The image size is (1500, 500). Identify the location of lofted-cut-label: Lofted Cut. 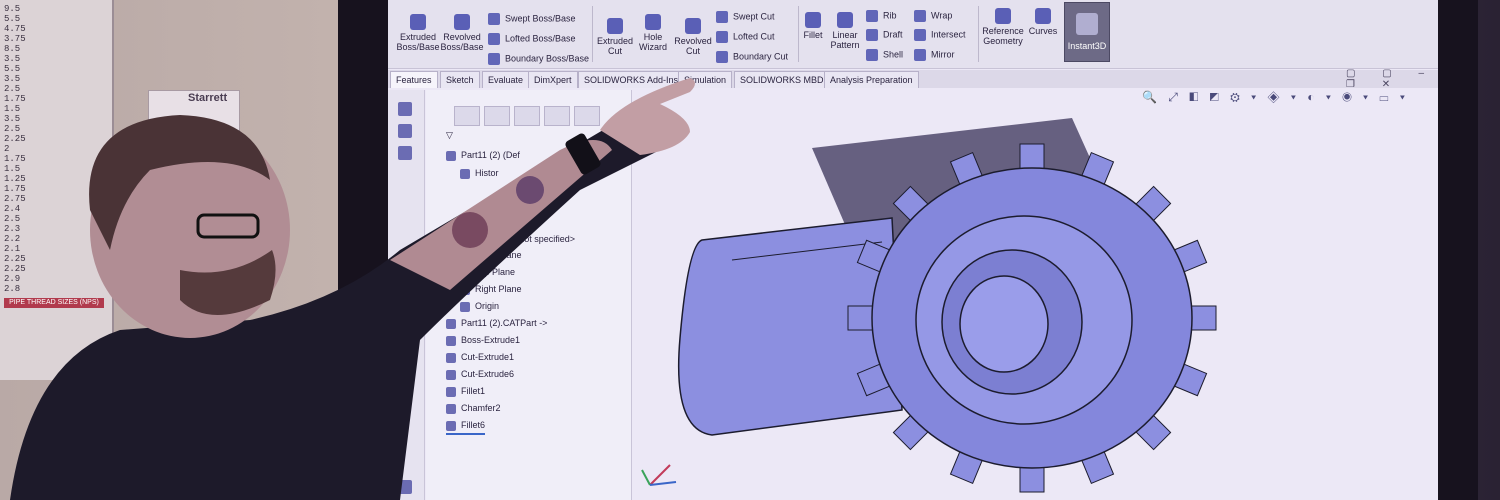
(754, 36).